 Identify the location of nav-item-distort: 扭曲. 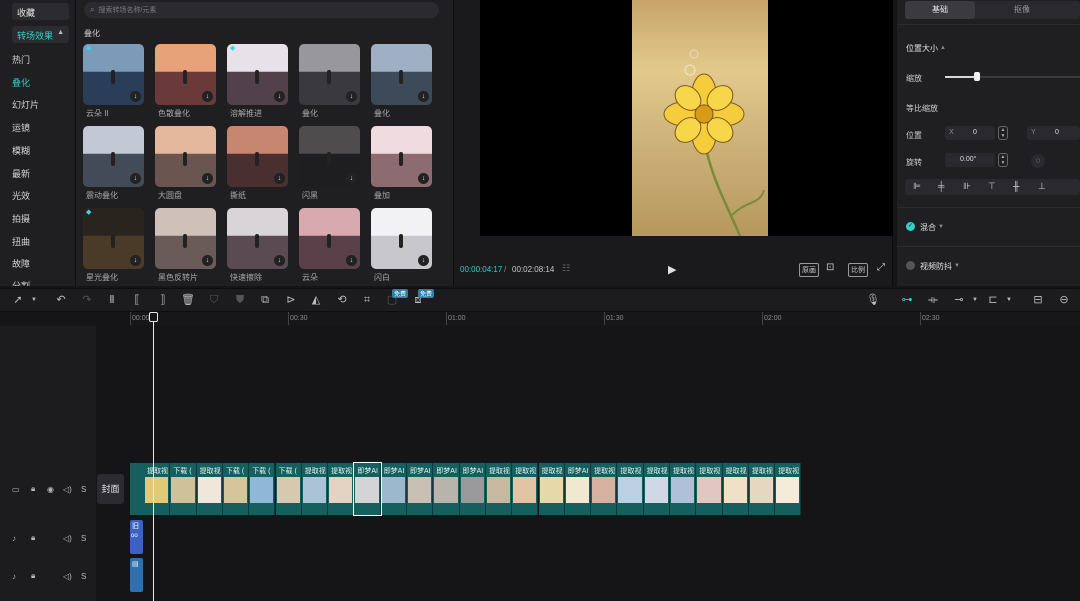
(21, 241).